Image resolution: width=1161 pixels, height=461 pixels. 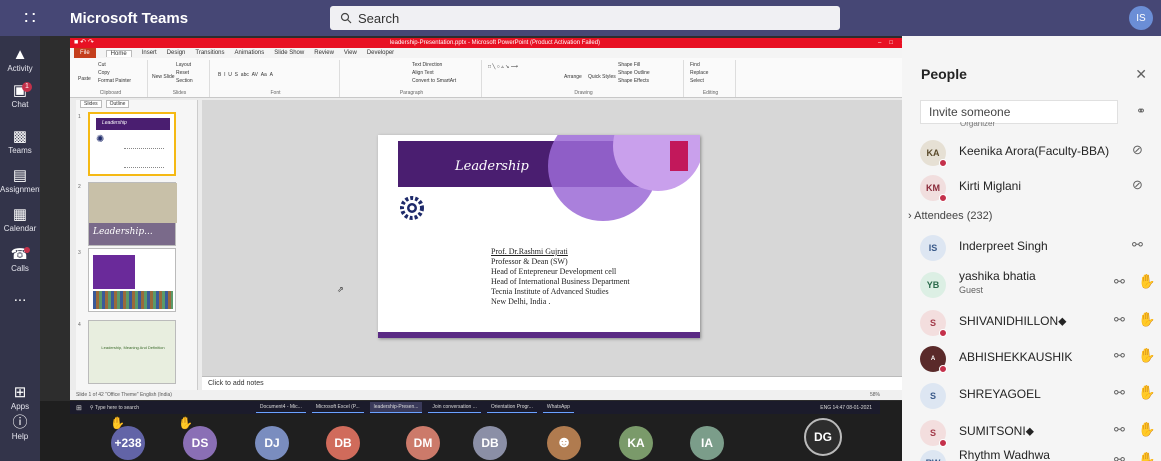 I want to click on participant-row: YB yashika bhatia Guest ⚯ ✋, so click(x=1031, y=284).